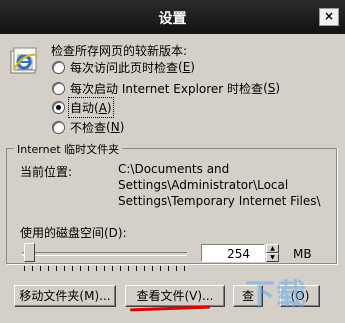 Image resolution: width=345 pixels, height=323 pixels. What do you see at coordinates (219, 201) in the screenshot?
I see `location-line: Settings\Temporary Internet Files\` at bounding box center [219, 201].